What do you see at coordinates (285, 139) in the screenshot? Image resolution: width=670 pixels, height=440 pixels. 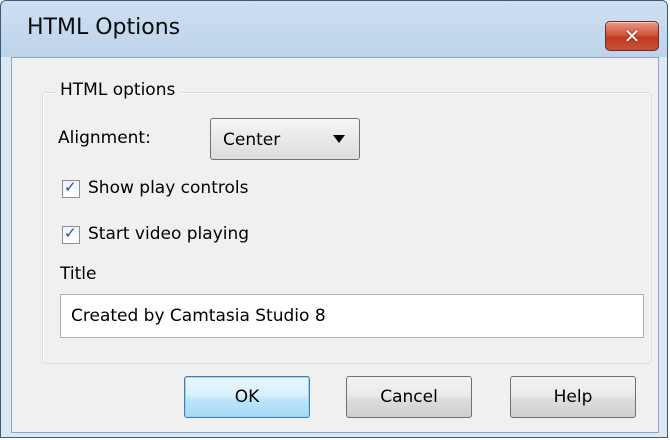 I see `alignment-dropdown: Center` at bounding box center [285, 139].